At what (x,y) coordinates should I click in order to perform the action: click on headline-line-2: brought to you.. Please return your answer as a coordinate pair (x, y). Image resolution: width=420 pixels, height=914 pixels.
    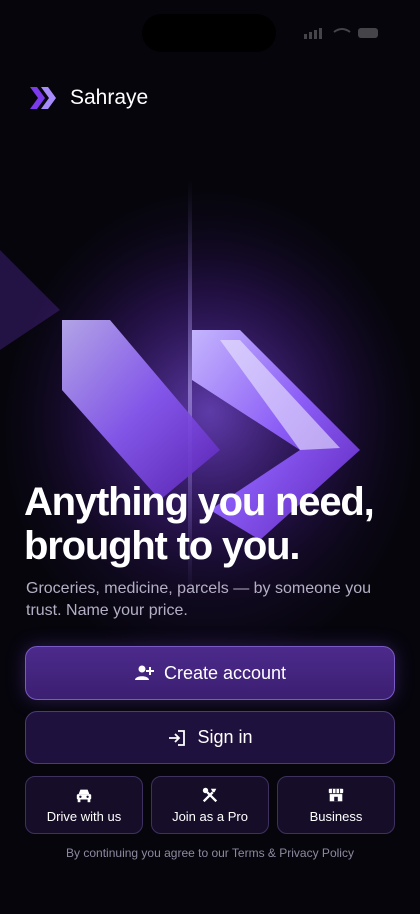
    Looking at the image, I should click on (162, 546).